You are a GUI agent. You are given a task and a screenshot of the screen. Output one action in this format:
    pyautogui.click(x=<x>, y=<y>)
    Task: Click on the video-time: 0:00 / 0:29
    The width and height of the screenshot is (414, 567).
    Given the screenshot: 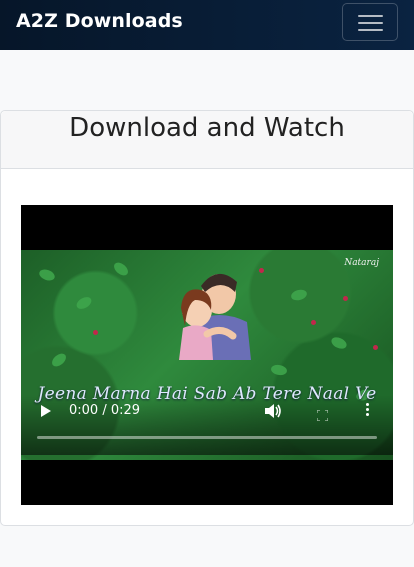 What is the action you would take?
    pyautogui.click(x=105, y=410)
    